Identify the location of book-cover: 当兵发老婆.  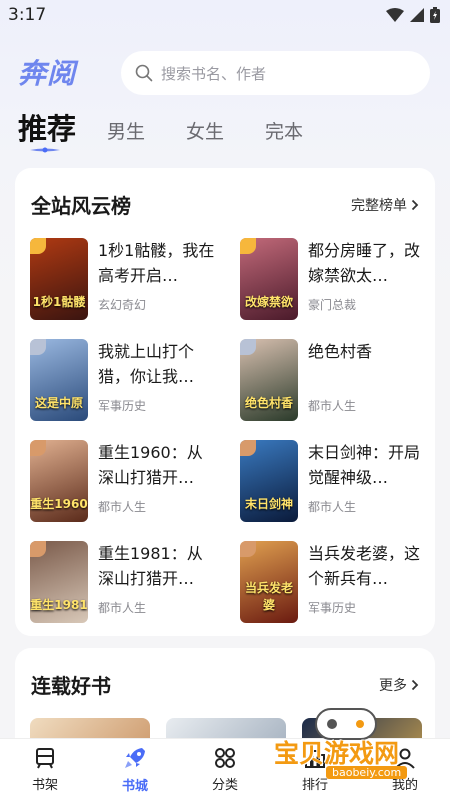
(269, 582).